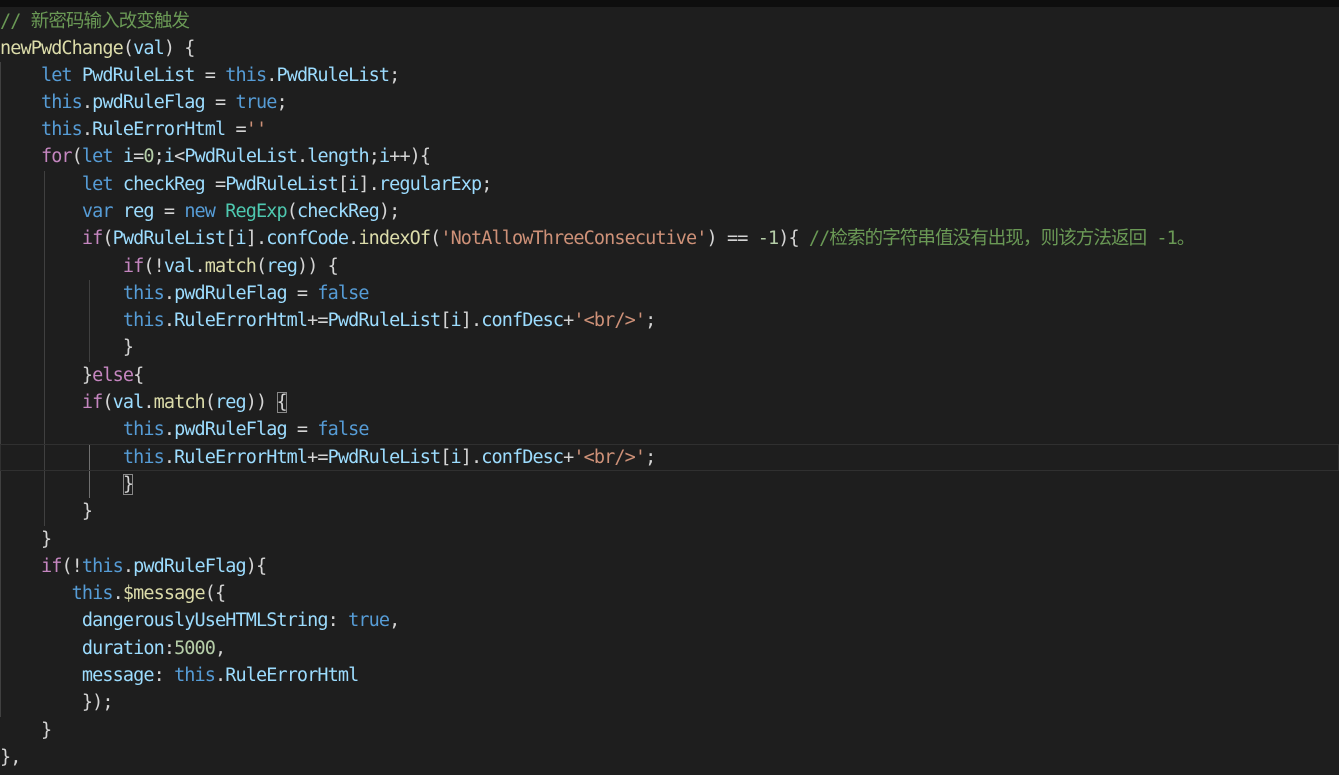 Image resolution: width=1339 pixels, height=775 pixels. What do you see at coordinates (133, 129) in the screenshot?
I see `code-line: this.RuleErrorHtml =''` at bounding box center [133, 129].